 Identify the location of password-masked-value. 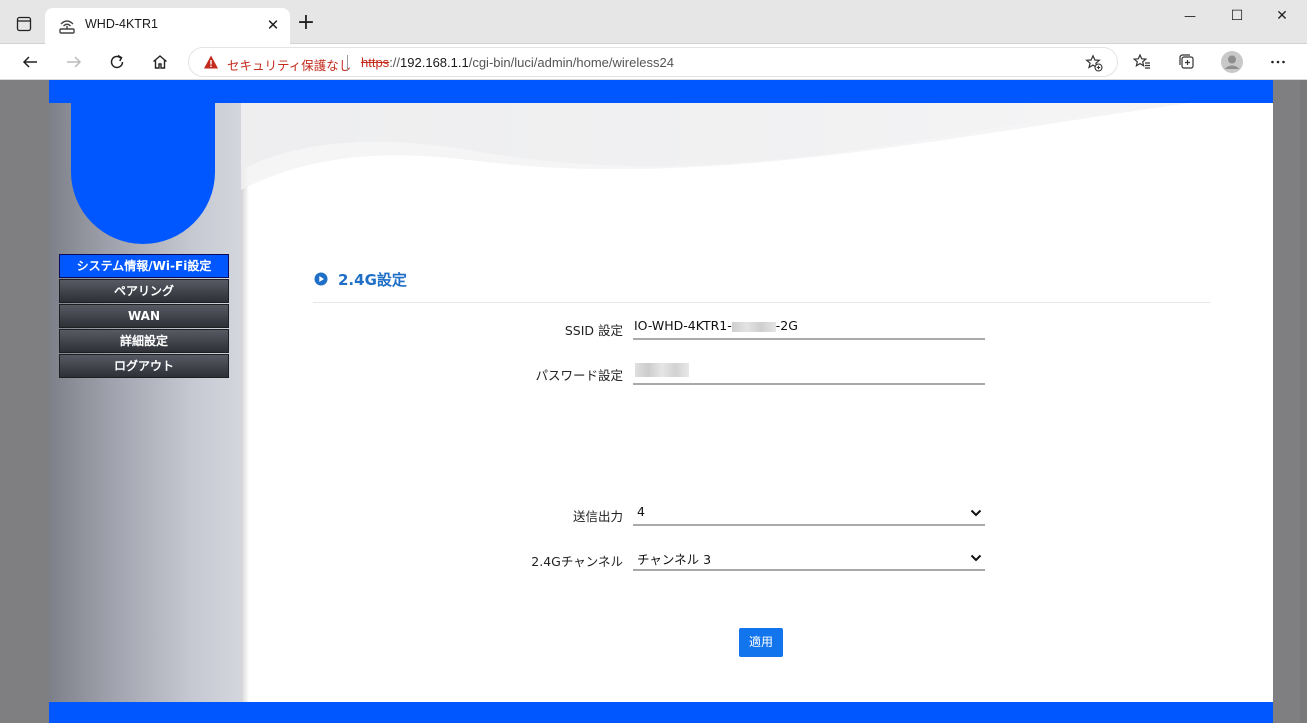
(662, 370).